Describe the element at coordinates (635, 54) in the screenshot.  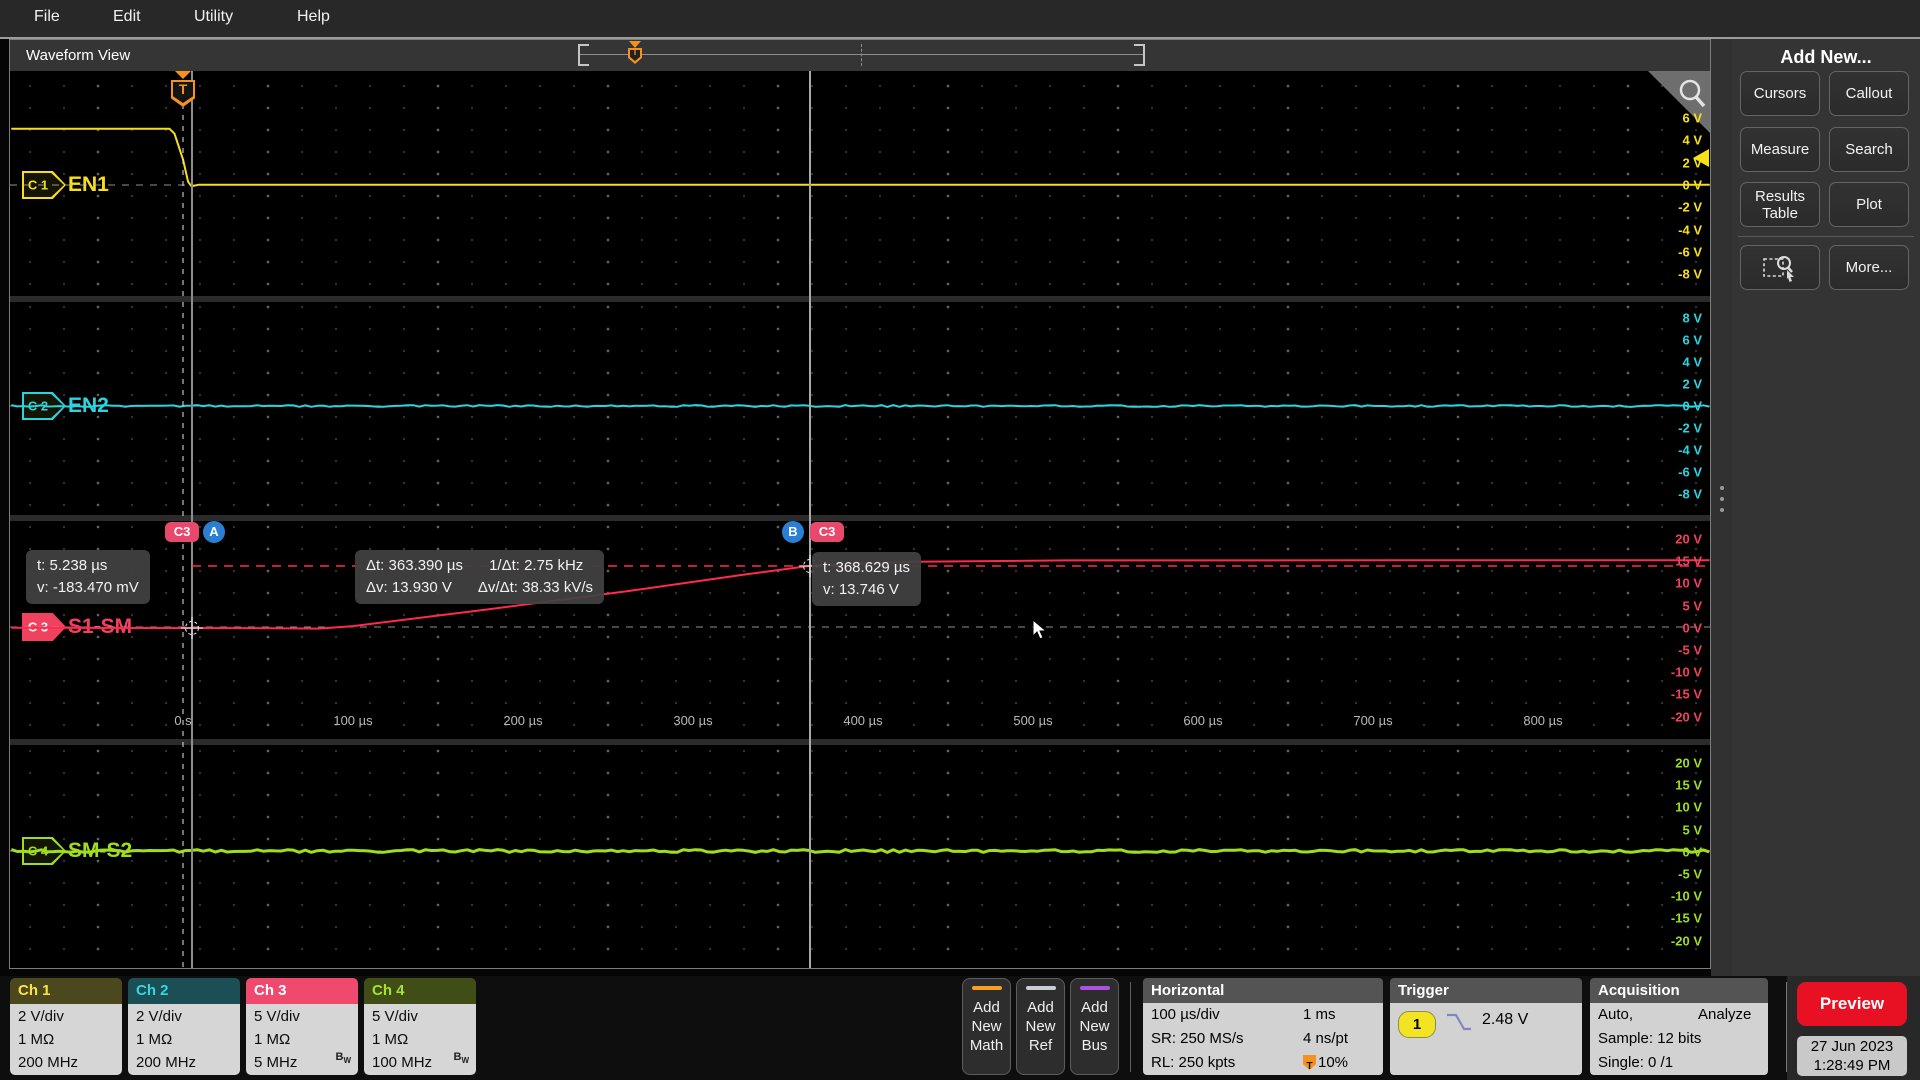
I see `record-trigger-position-icon: T` at that location.